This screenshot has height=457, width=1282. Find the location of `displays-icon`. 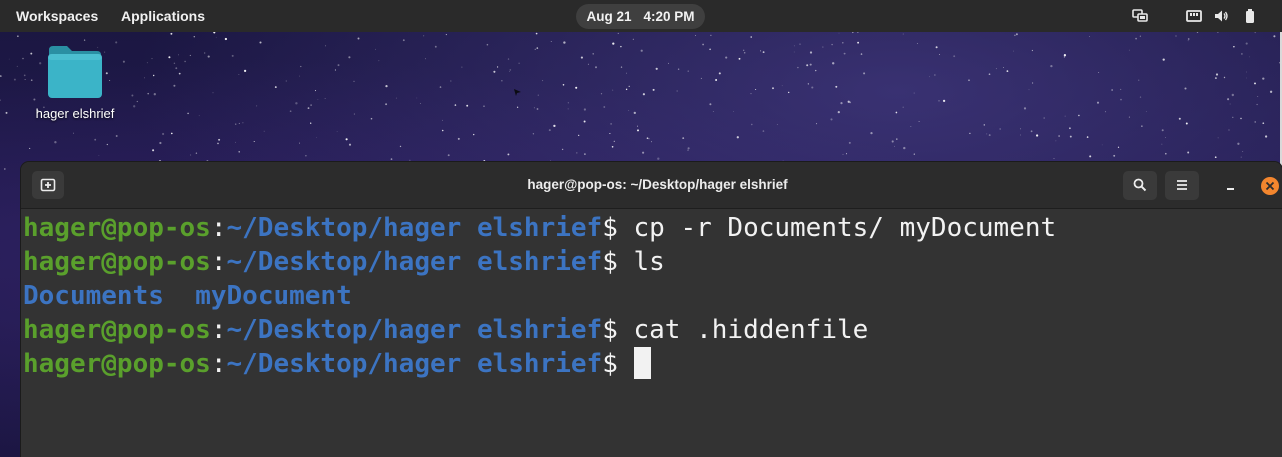

displays-icon is located at coordinates (1140, 16).